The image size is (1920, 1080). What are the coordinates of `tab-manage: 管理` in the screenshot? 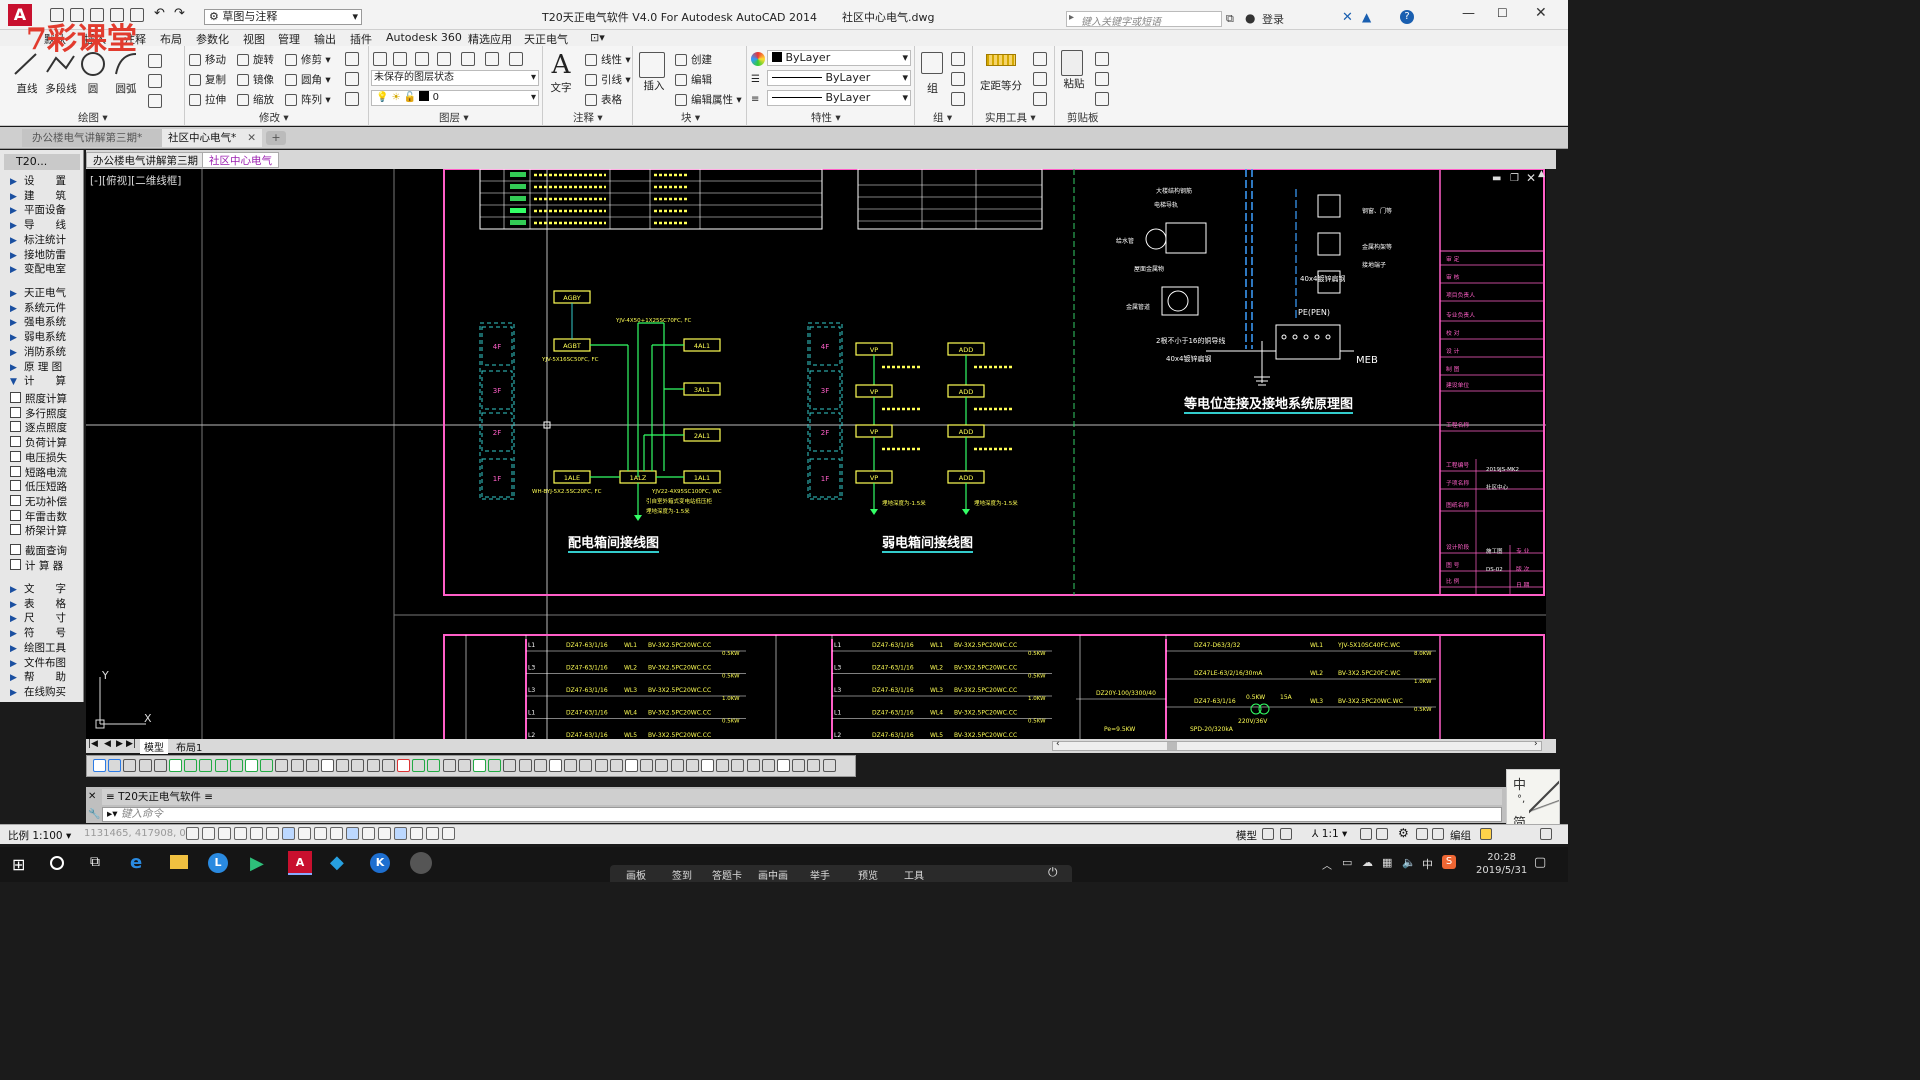 It's located at (289, 39).